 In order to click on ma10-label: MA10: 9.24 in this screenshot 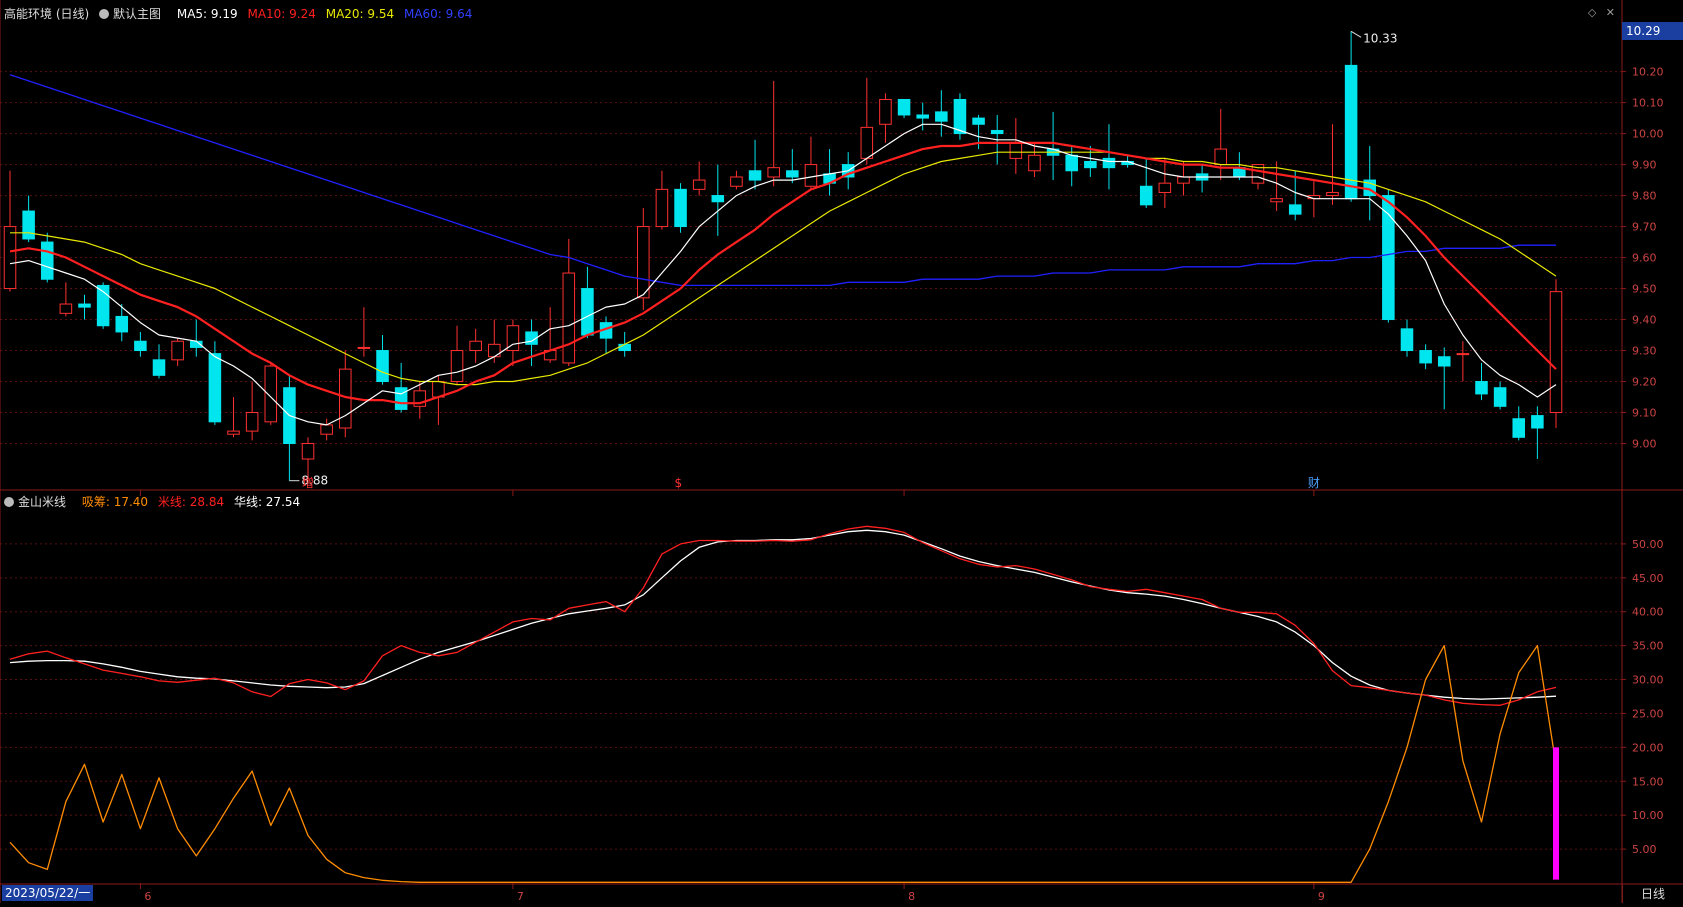, I will do `click(281, 14)`.